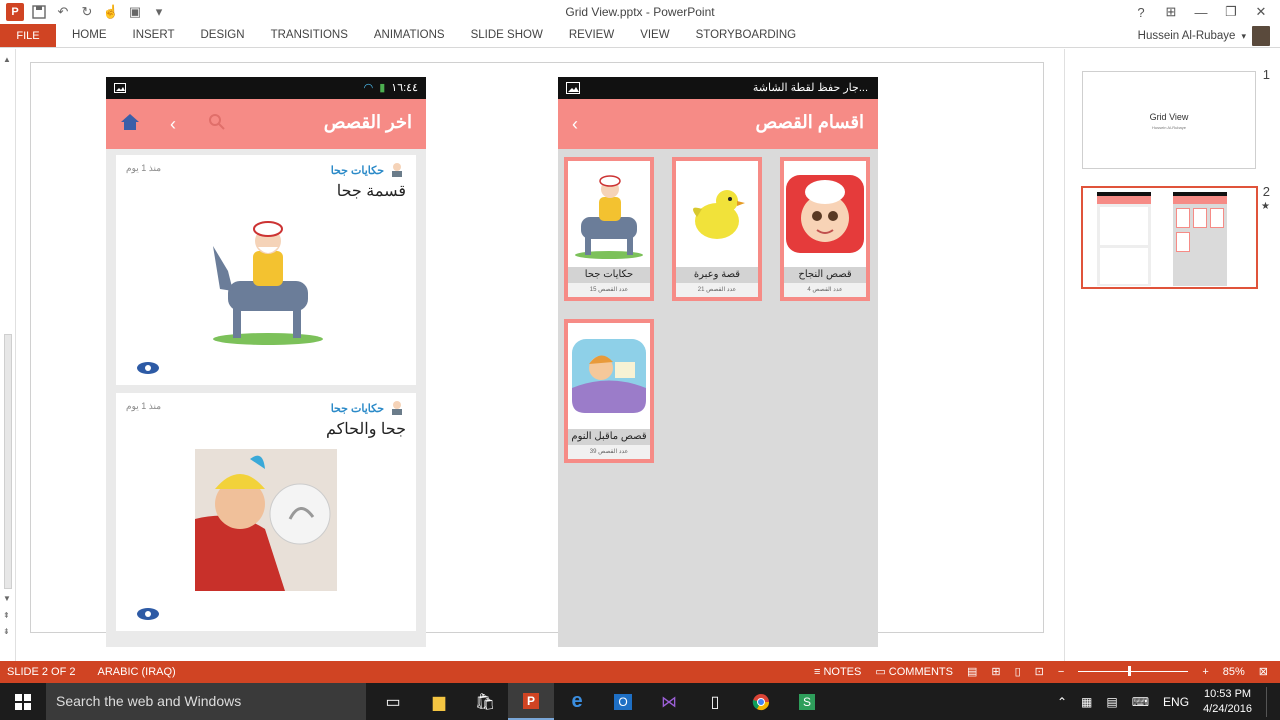 The height and width of the screenshot is (720, 1280). Describe the element at coordinates (206, 701) in the screenshot. I see `taskbar-search-box: Search the web and Windows` at that location.